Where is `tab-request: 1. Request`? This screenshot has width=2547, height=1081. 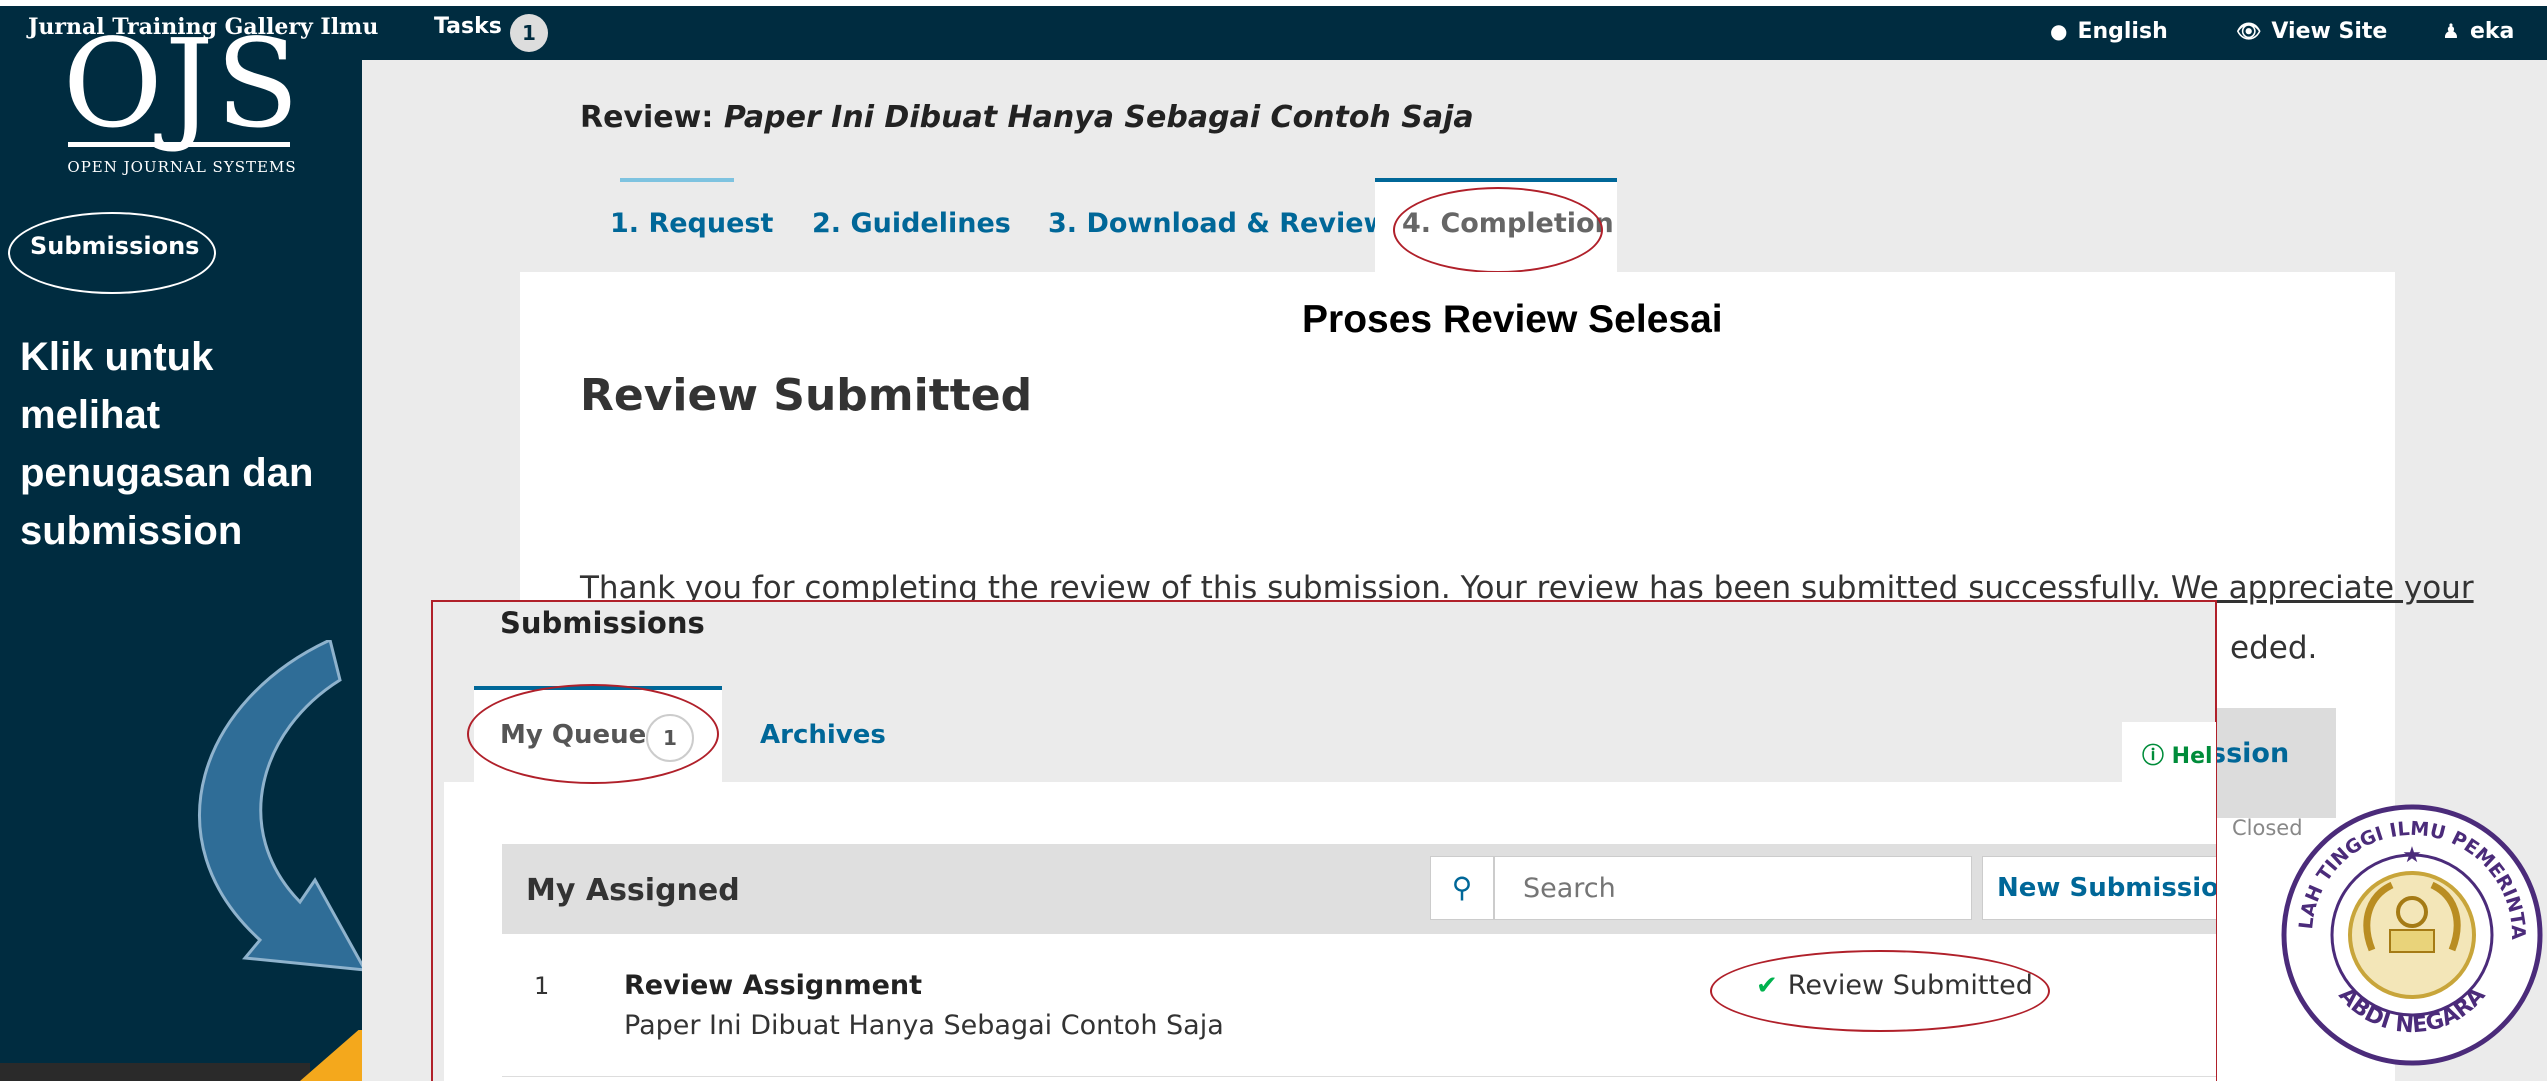
tab-request: 1. Request is located at coordinates (691, 223).